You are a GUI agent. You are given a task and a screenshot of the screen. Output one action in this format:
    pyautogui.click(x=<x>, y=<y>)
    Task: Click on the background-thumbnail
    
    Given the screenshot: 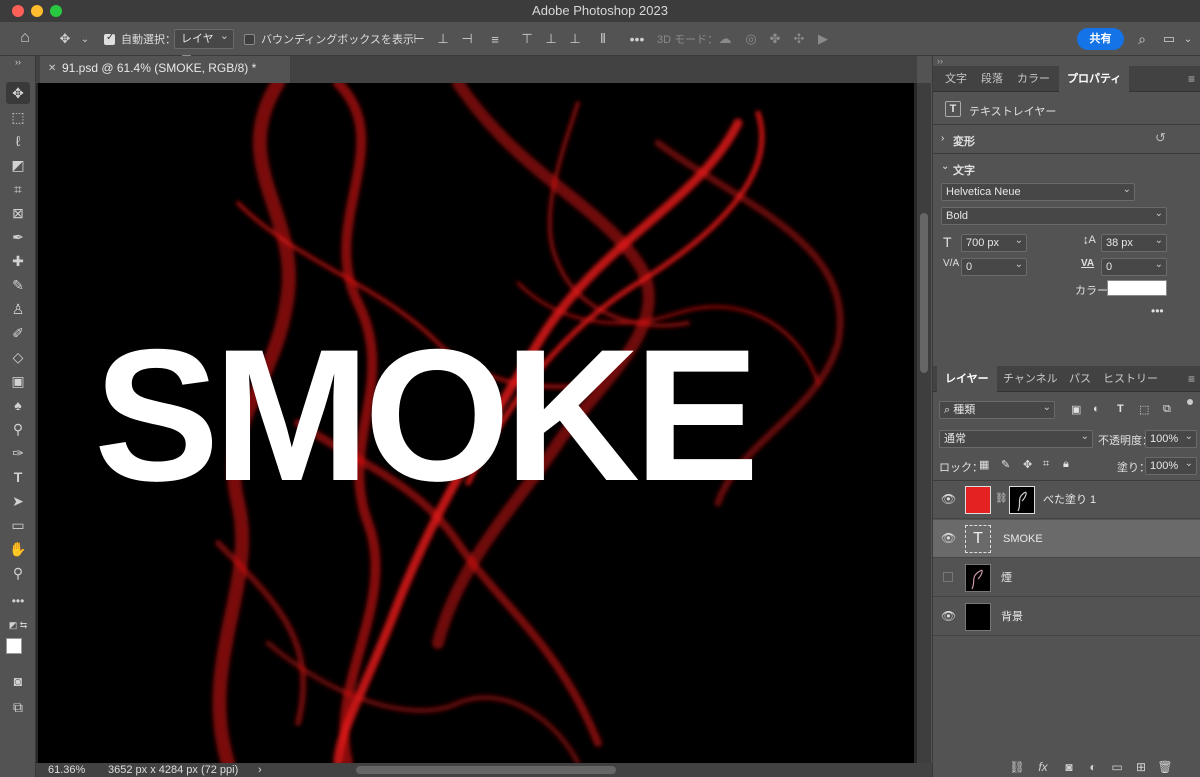 What is the action you would take?
    pyautogui.click(x=978, y=617)
    